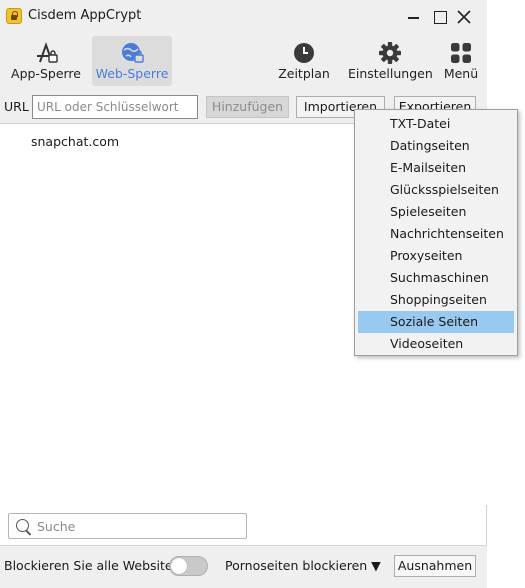 This screenshot has height=588, width=525. What do you see at coordinates (436, 300) in the screenshot?
I see `menu-item-shopping: Shoppingseiten` at bounding box center [436, 300].